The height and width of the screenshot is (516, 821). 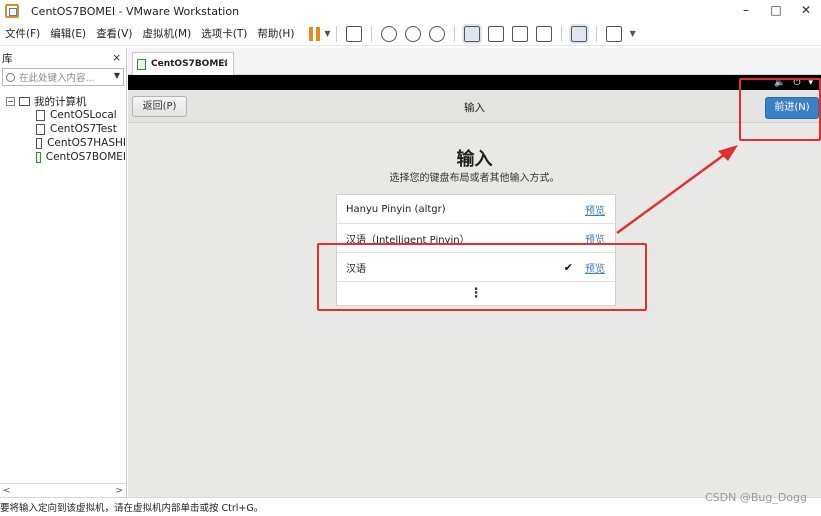 What do you see at coordinates (410, 506) in the screenshot?
I see `status-bar: 要将输入定向到该虚拟机，请在虚拟机内部单击或按 Ctrl+G。` at bounding box center [410, 506].